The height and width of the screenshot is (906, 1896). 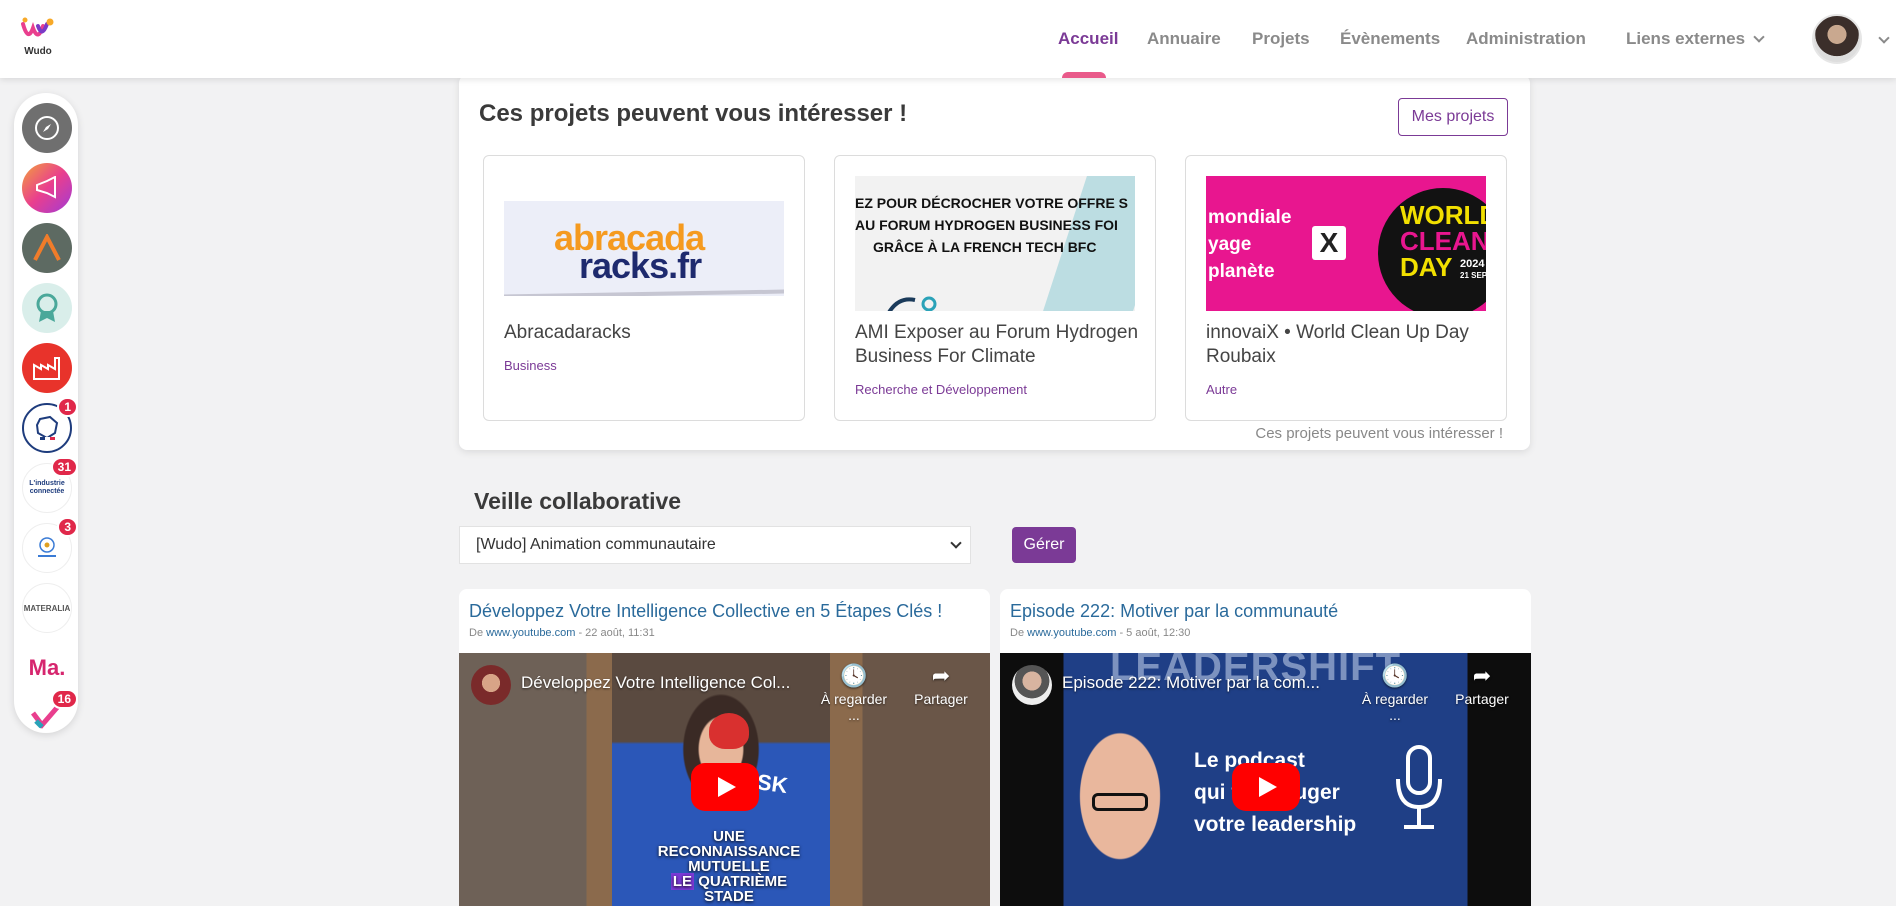 I want to click on sidebar-item-award, so click(x=47, y=308).